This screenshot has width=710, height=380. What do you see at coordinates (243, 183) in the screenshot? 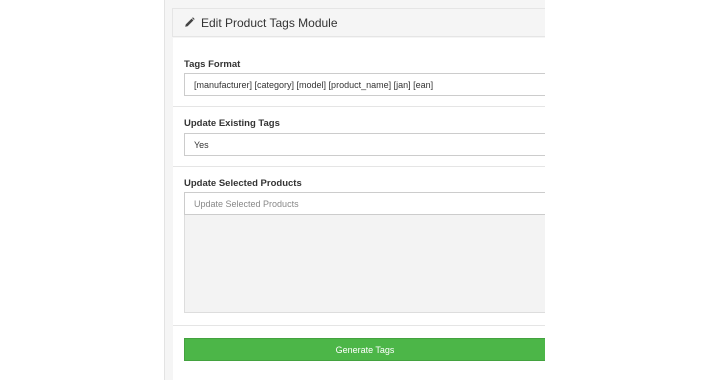
I see `update-selected-label: Update Selected Products` at bounding box center [243, 183].